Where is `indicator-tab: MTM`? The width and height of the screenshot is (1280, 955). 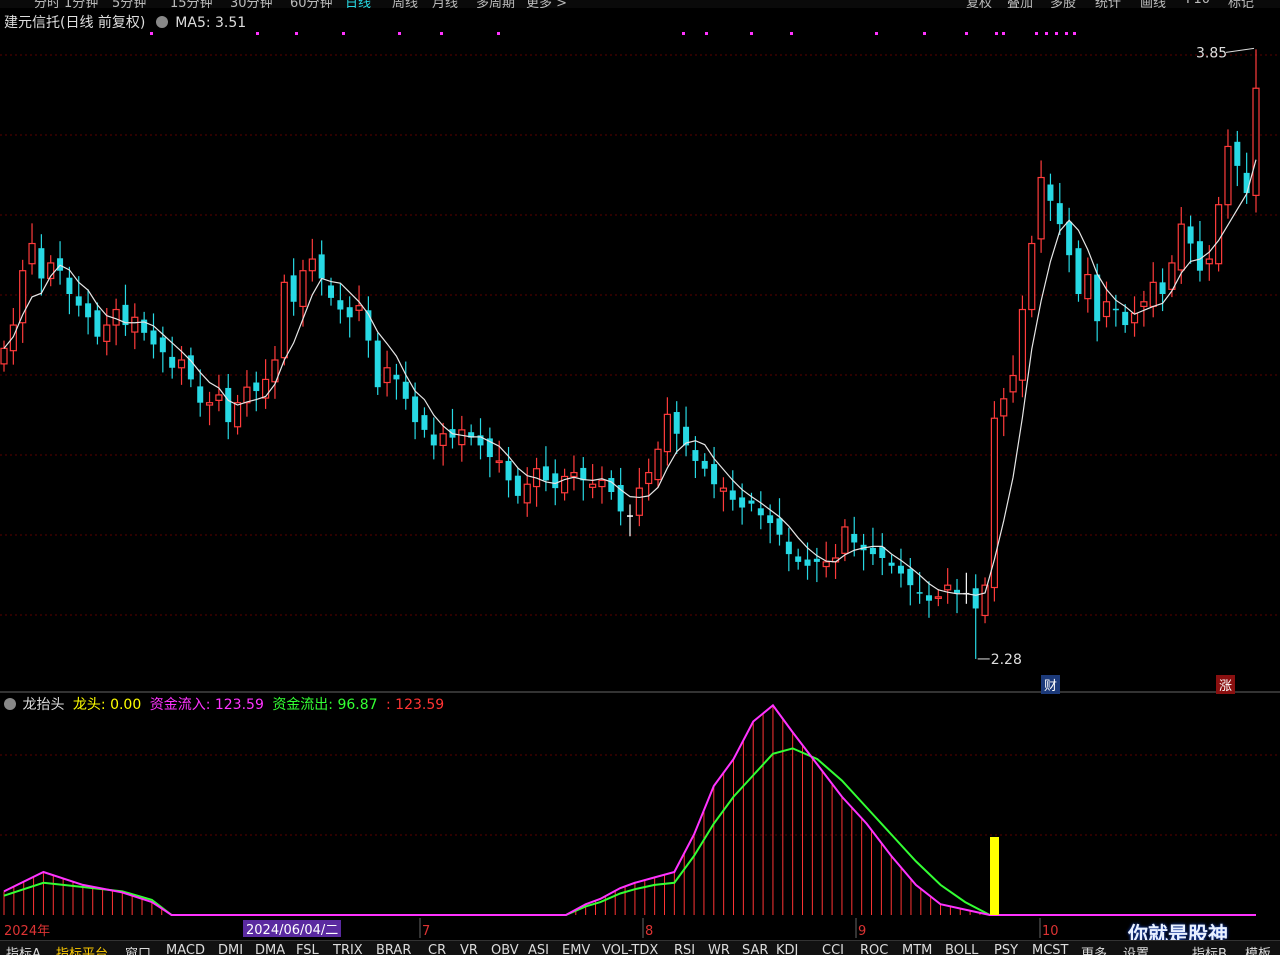
indicator-tab: MTM is located at coordinates (917, 949).